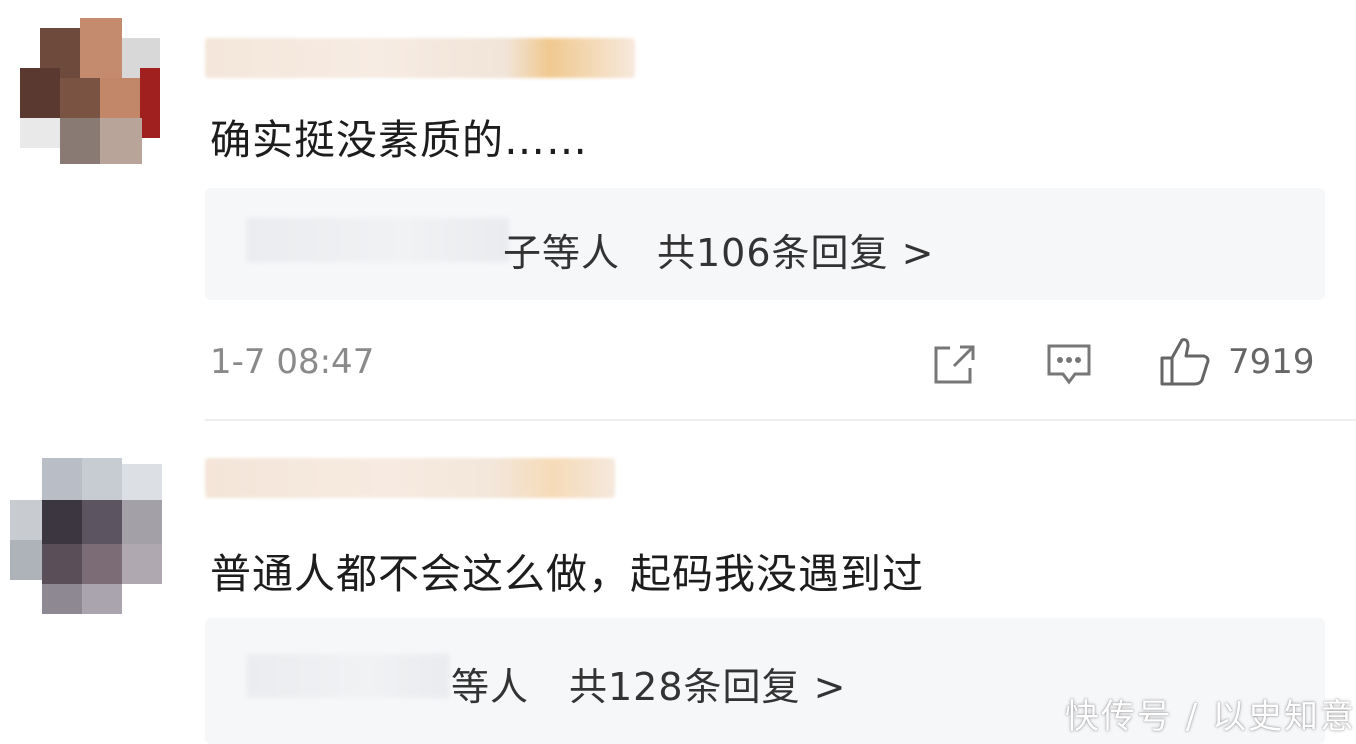 Image resolution: width=1356 pixels, height=744 pixels. I want to click on divider, so click(780, 420).